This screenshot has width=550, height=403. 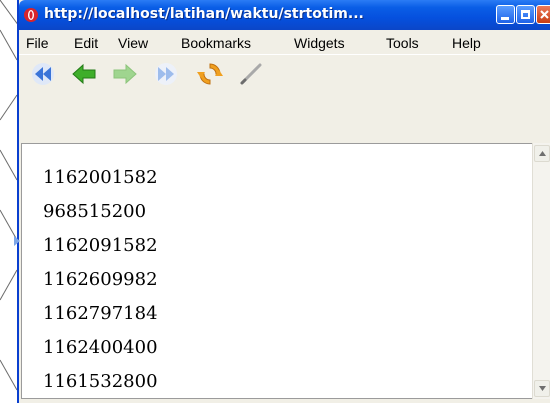 I want to click on output-line: 1162797184, so click(x=100, y=313).